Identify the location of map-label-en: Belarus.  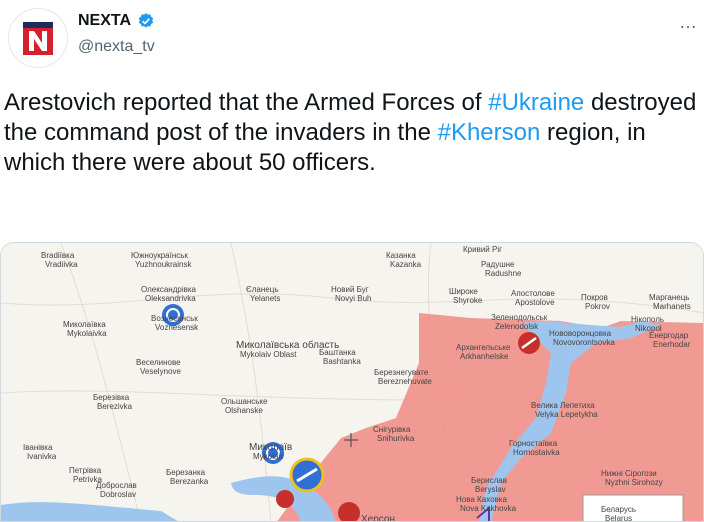
(618, 518).